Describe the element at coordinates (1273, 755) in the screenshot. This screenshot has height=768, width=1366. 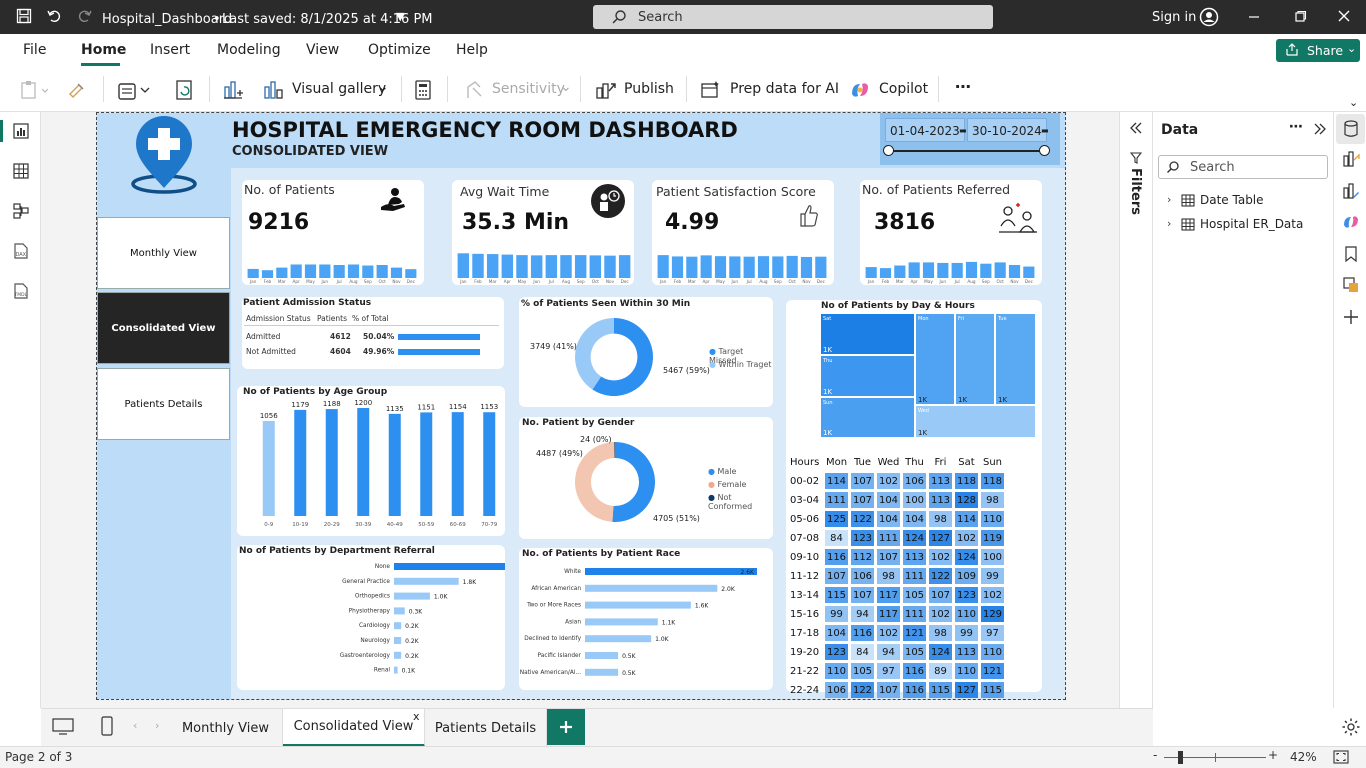
I see `zoom-in-button: +` at that location.